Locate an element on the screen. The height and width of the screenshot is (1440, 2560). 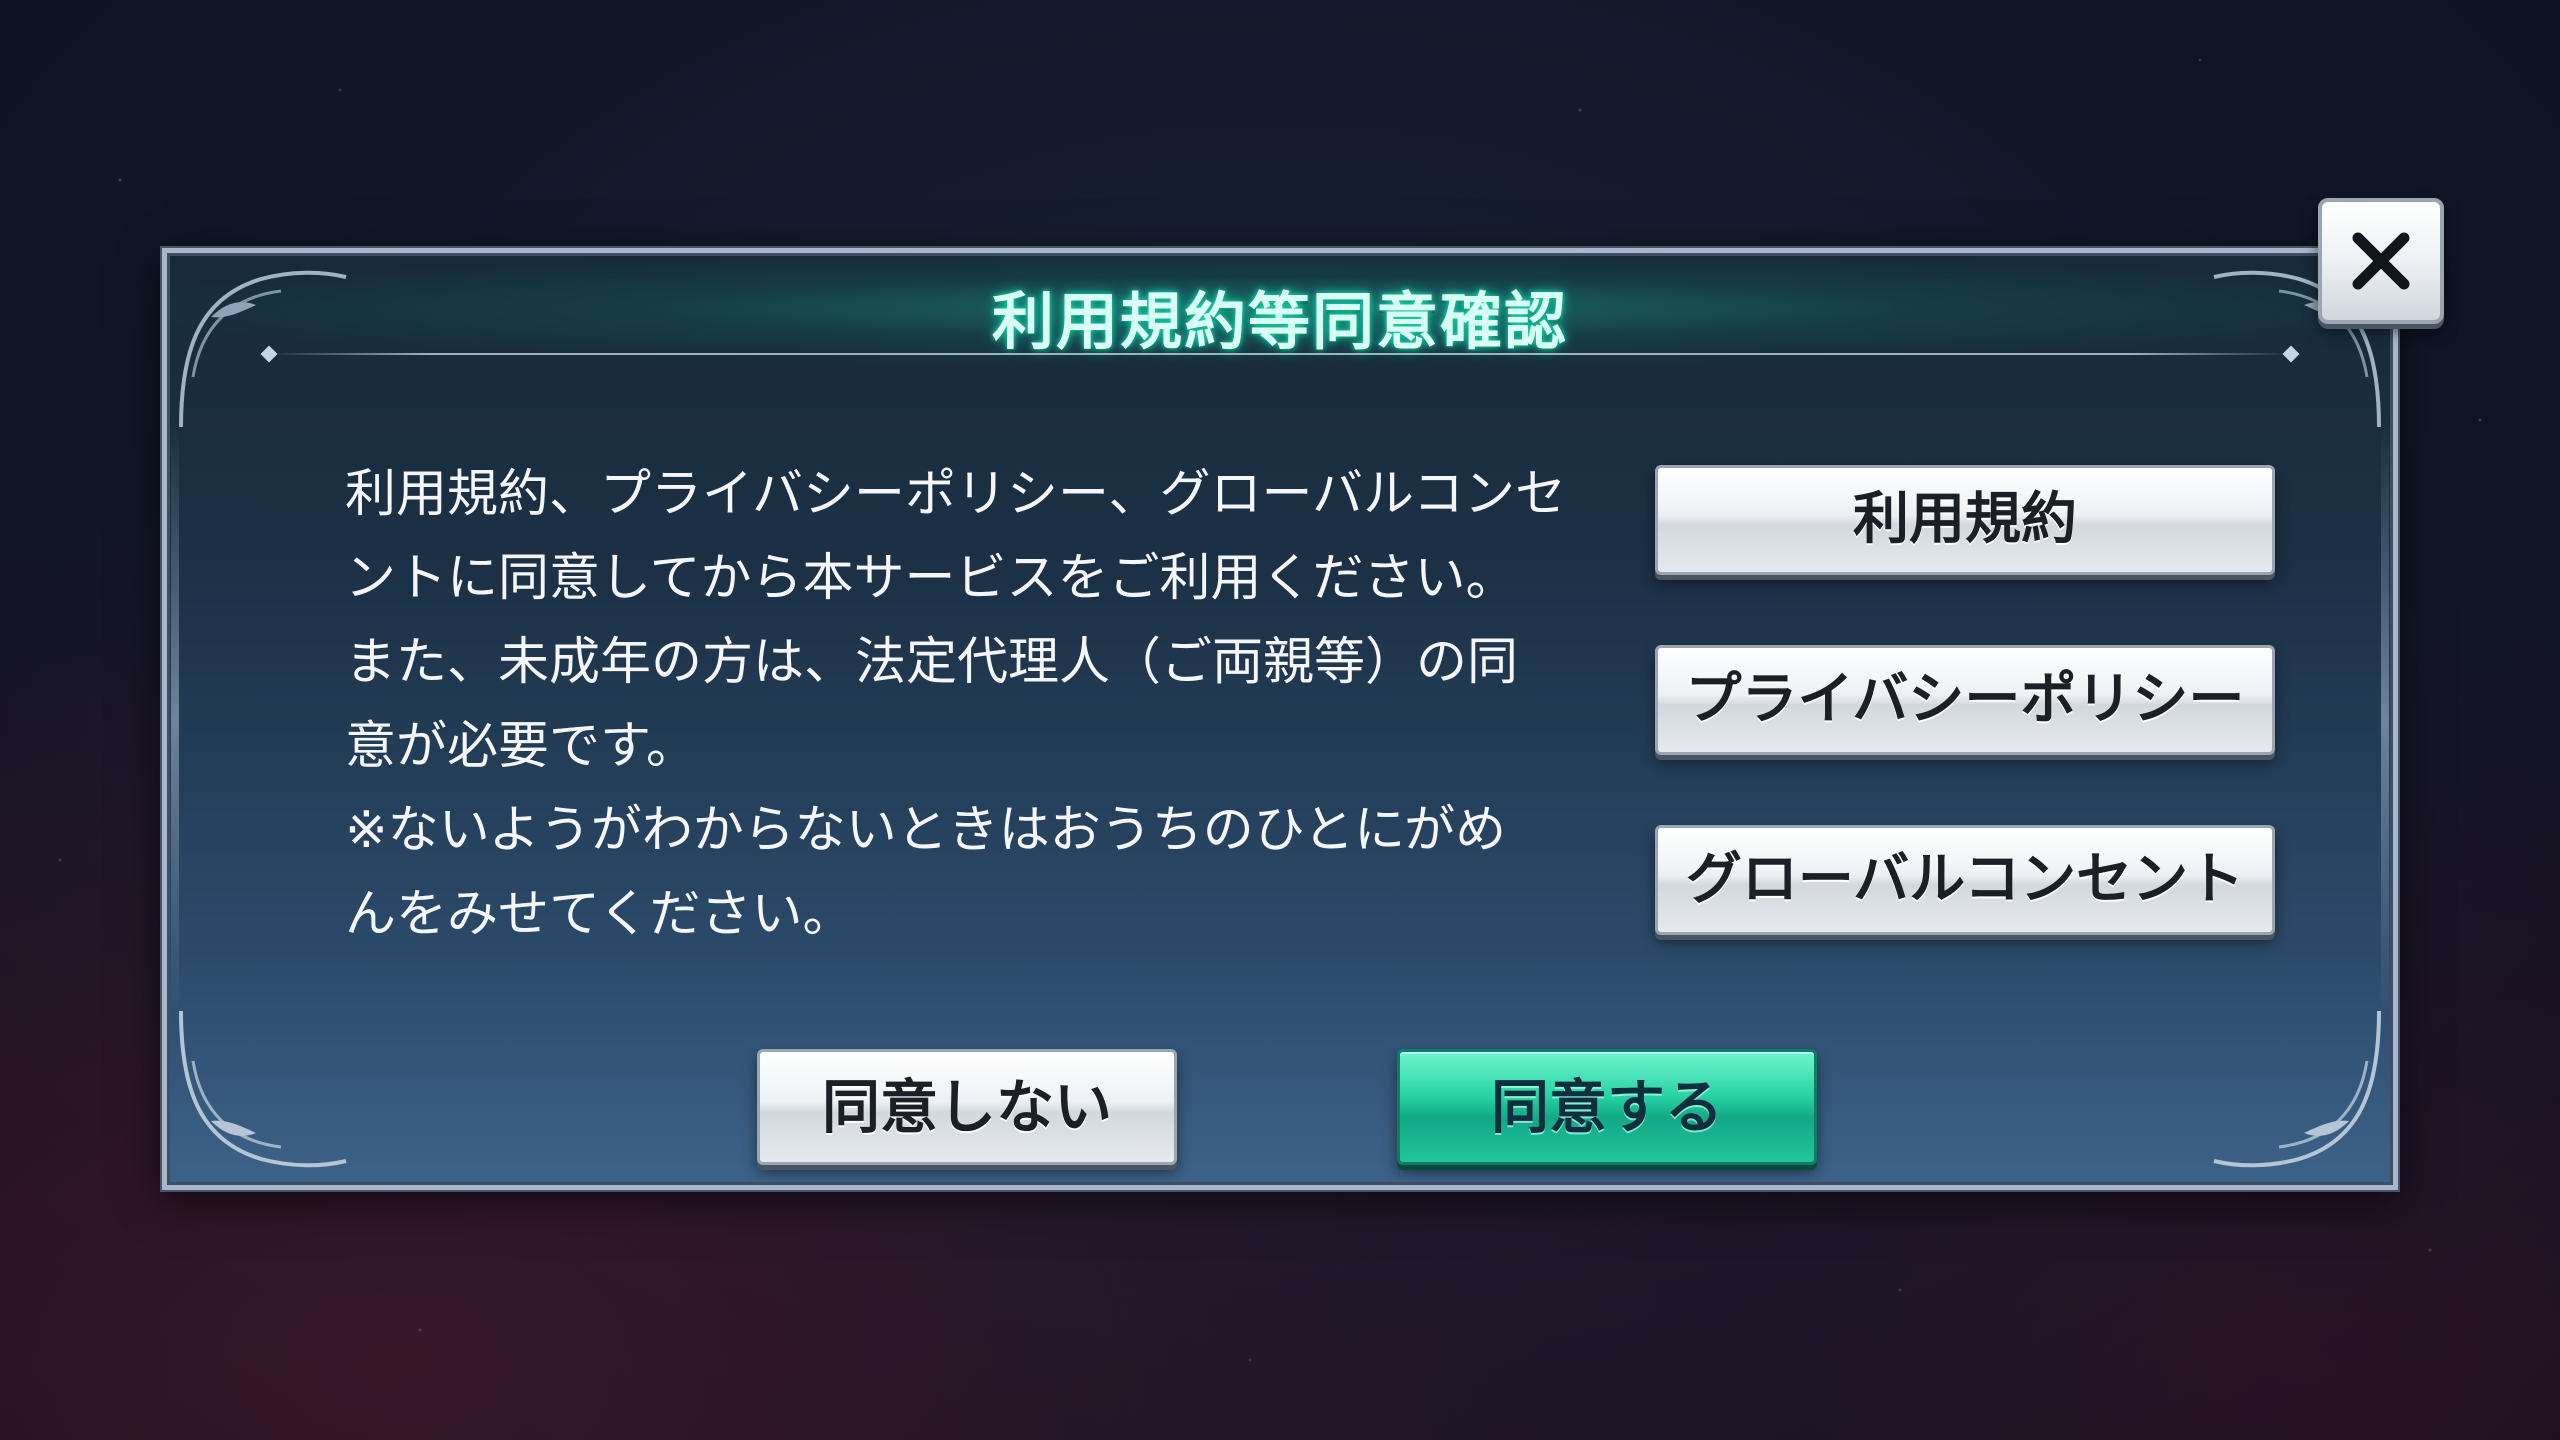
close-icon is located at coordinates (2381, 261).